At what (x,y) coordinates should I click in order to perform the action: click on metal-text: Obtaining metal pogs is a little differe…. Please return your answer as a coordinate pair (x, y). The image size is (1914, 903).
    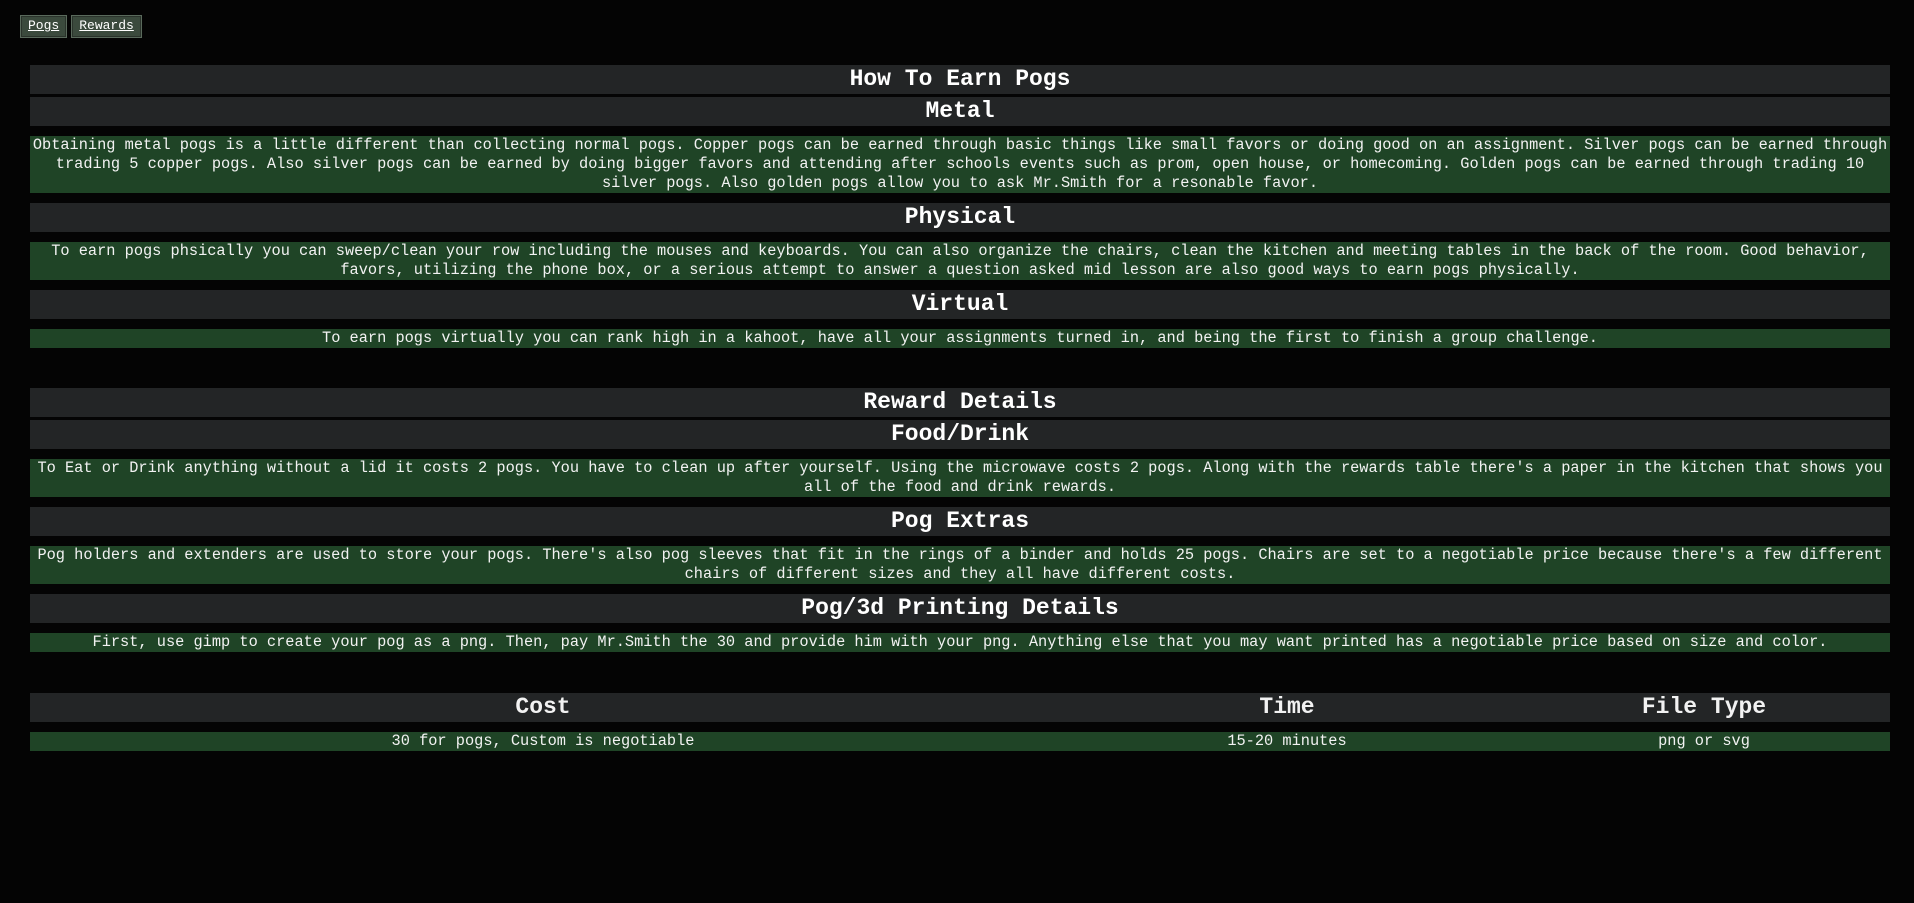
    Looking at the image, I should click on (960, 164).